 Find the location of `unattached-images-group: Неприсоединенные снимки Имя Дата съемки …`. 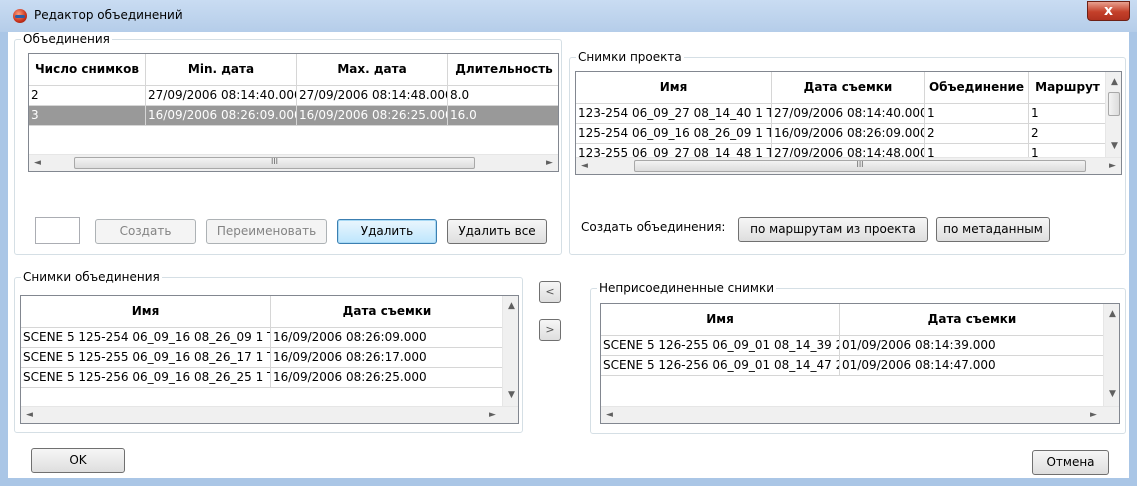

unattached-images-group: Неприсоединенные снимки Имя Дата съемки … is located at coordinates (858, 357).